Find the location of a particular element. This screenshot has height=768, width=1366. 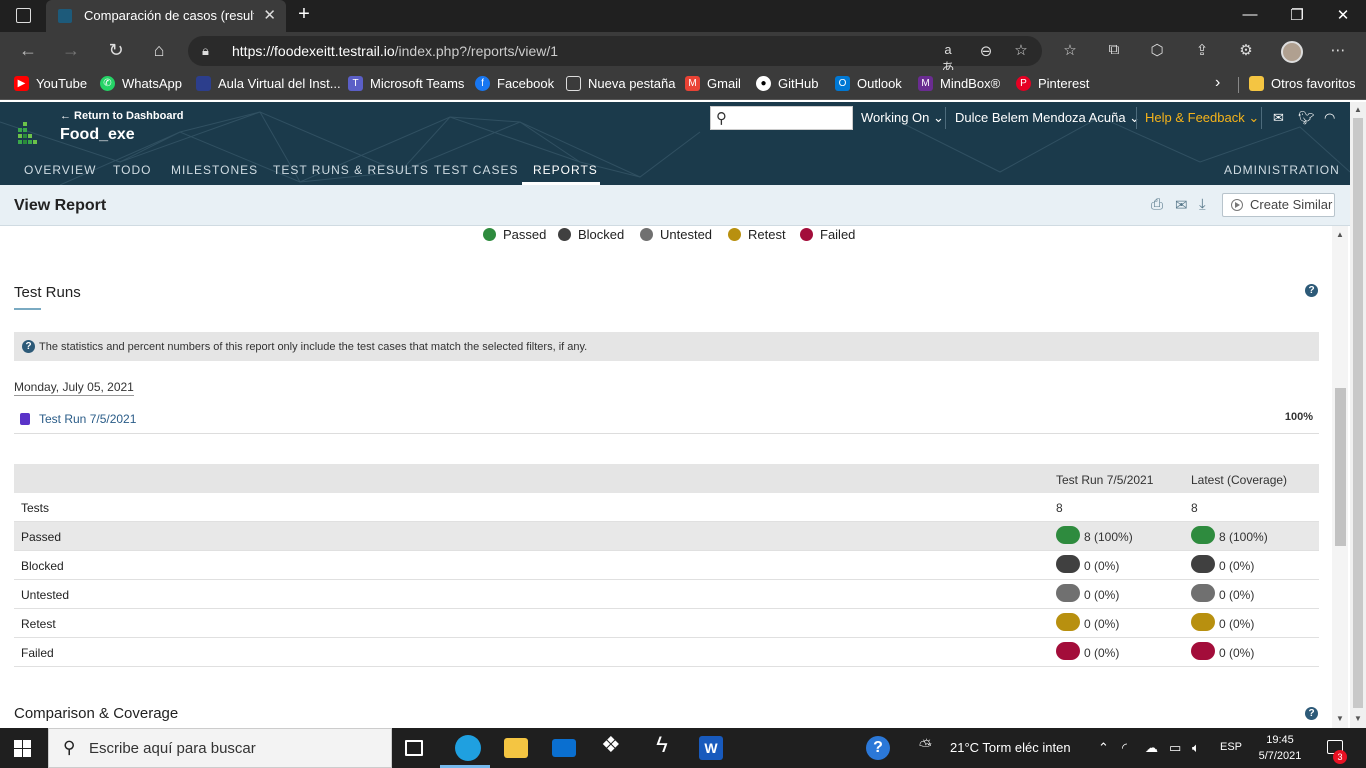

testrail-logo-icon is located at coordinates (28, 133).